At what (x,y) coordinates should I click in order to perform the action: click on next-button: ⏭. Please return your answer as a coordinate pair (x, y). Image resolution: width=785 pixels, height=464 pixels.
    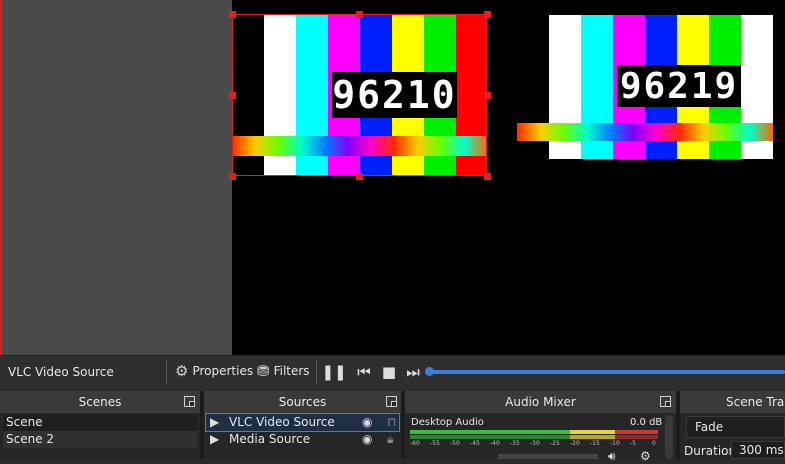
    Looking at the image, I should click on (413, 372).